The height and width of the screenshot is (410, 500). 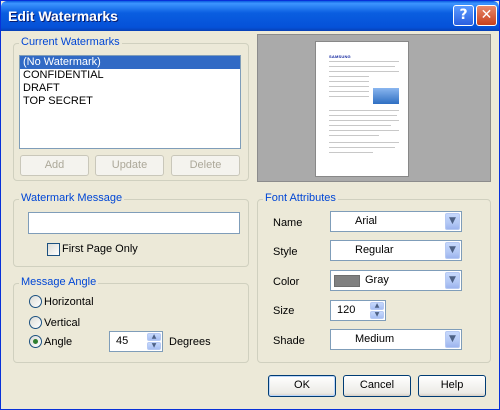 What do you see at coordinates (288, 223) in the screenshot?
I see `font-name-label: Name` at bounding box center [288, 223].